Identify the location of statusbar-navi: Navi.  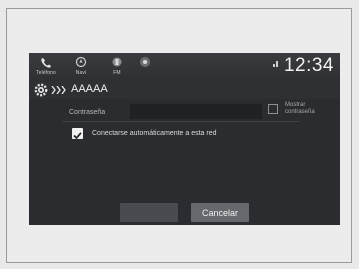
(81, 67).